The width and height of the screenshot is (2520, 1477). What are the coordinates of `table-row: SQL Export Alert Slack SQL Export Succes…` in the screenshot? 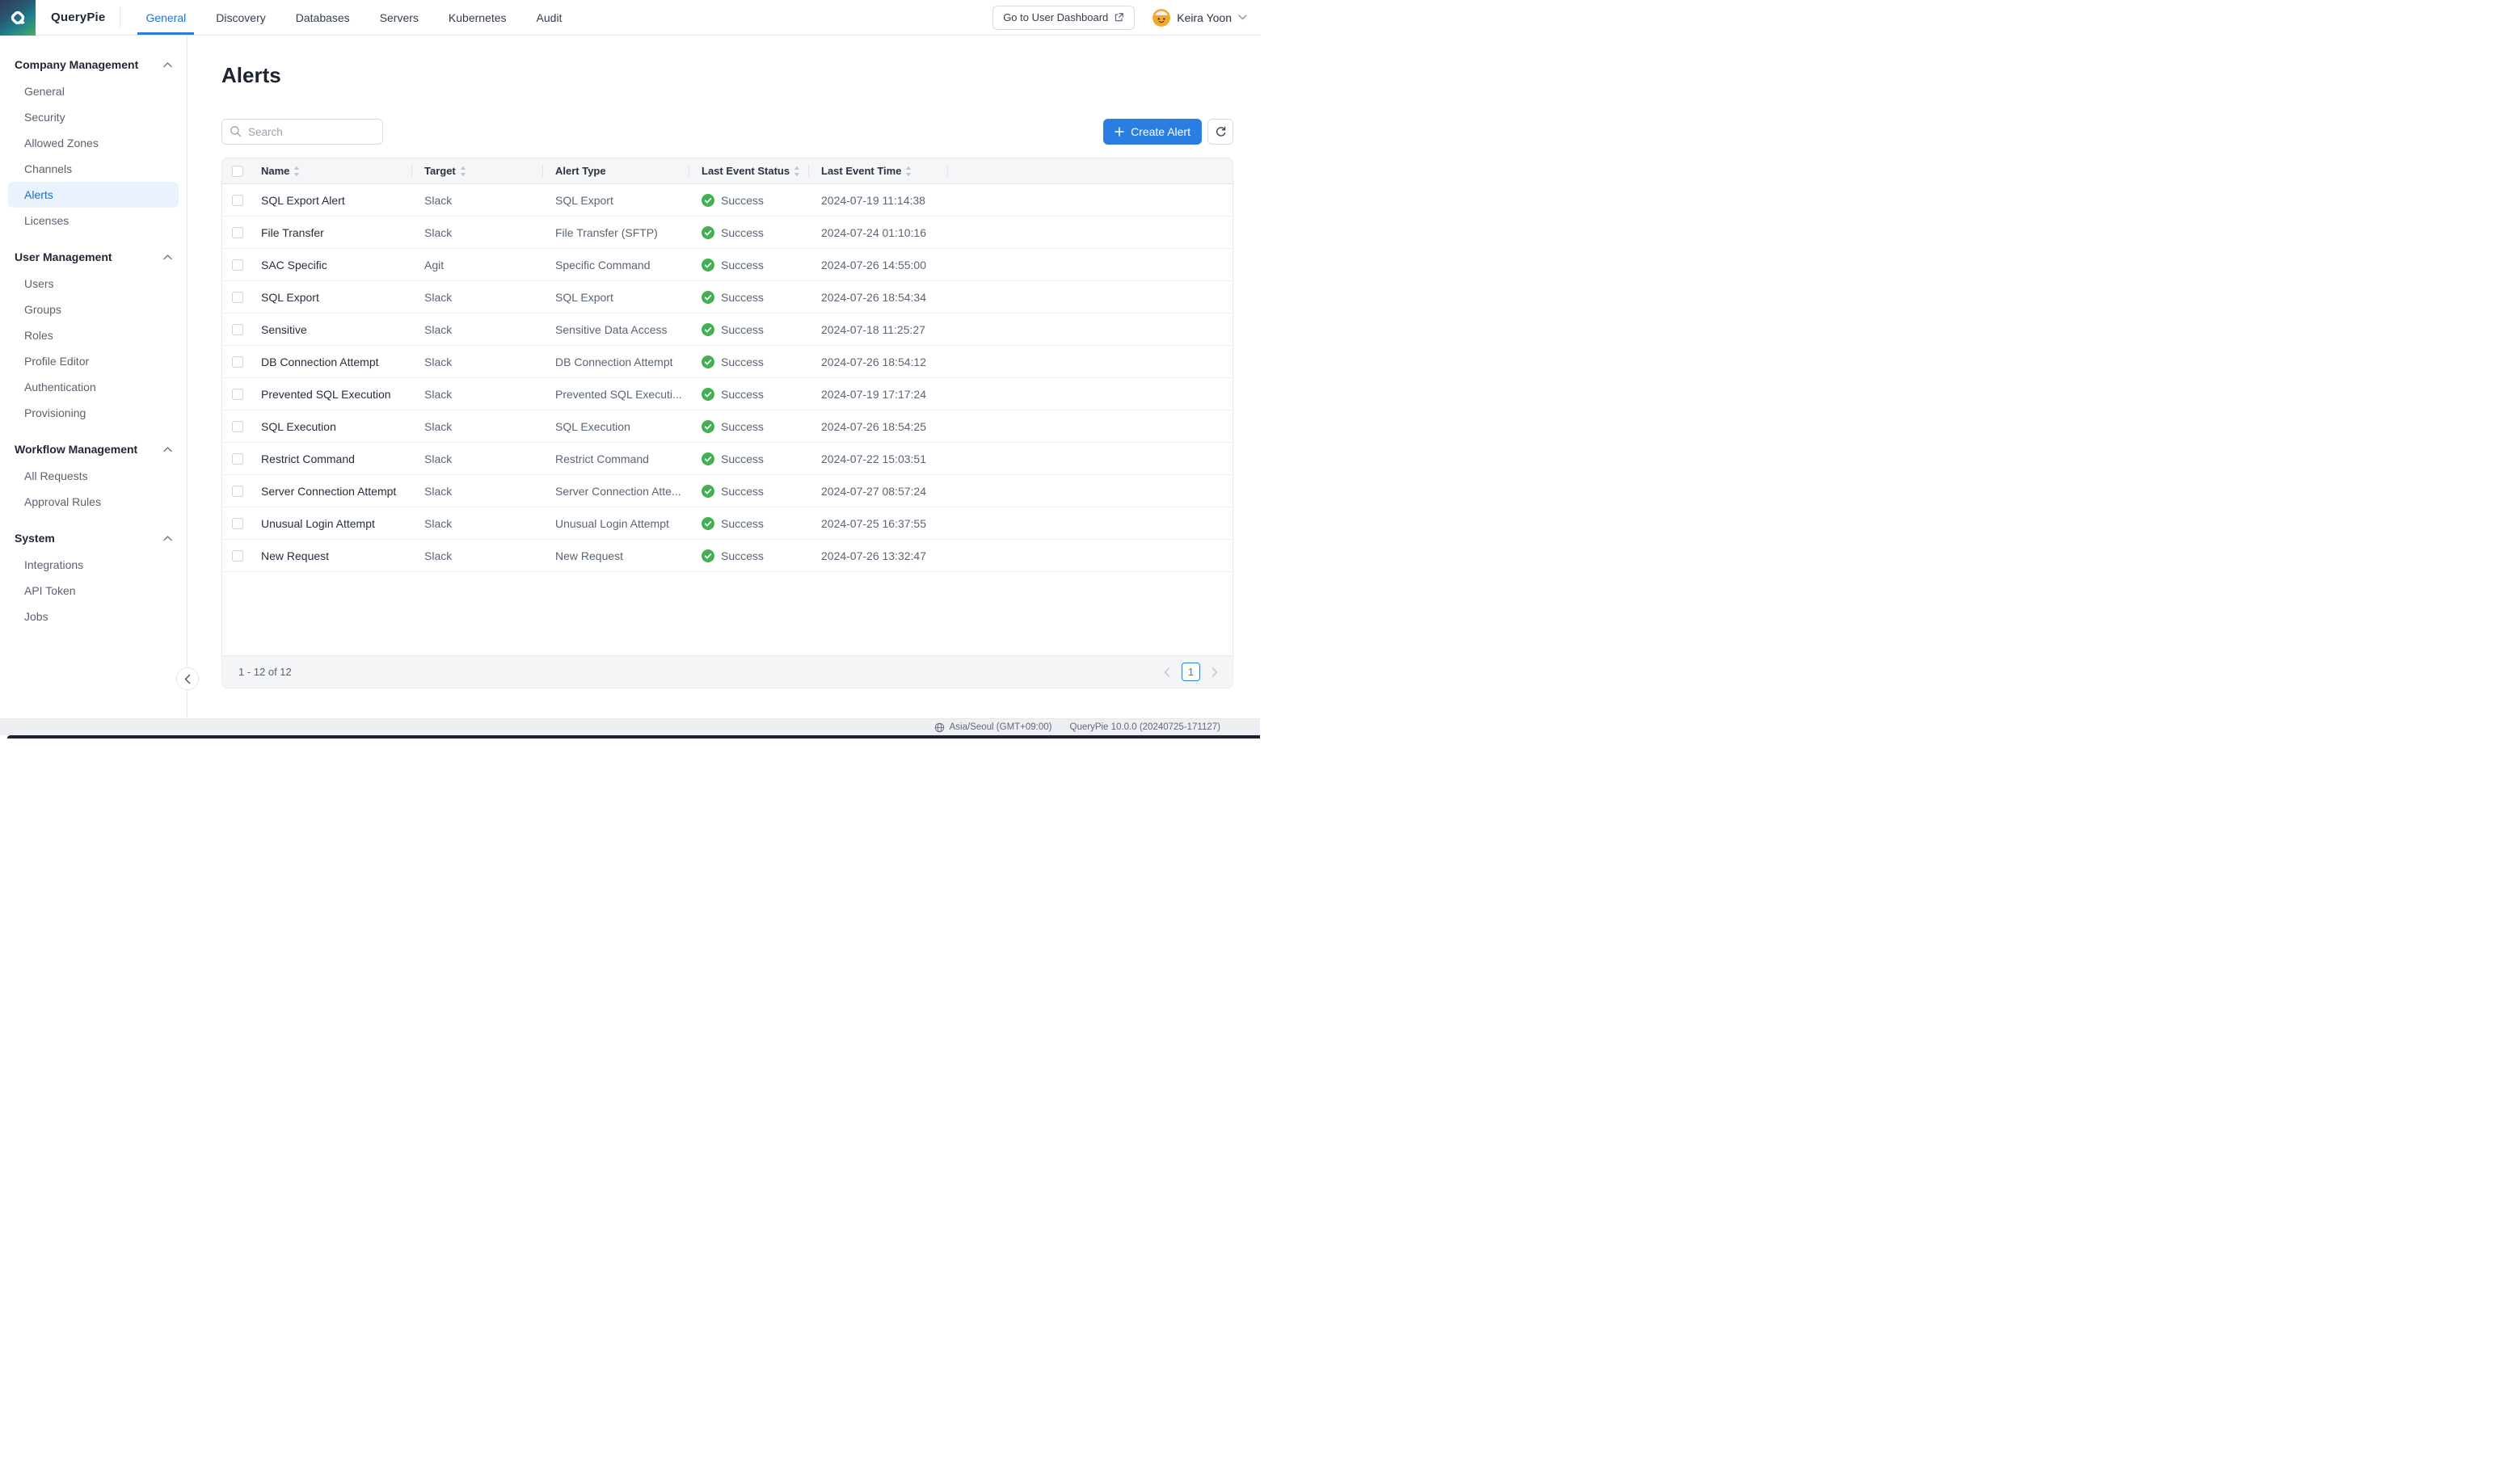 It's located at (727, 200).